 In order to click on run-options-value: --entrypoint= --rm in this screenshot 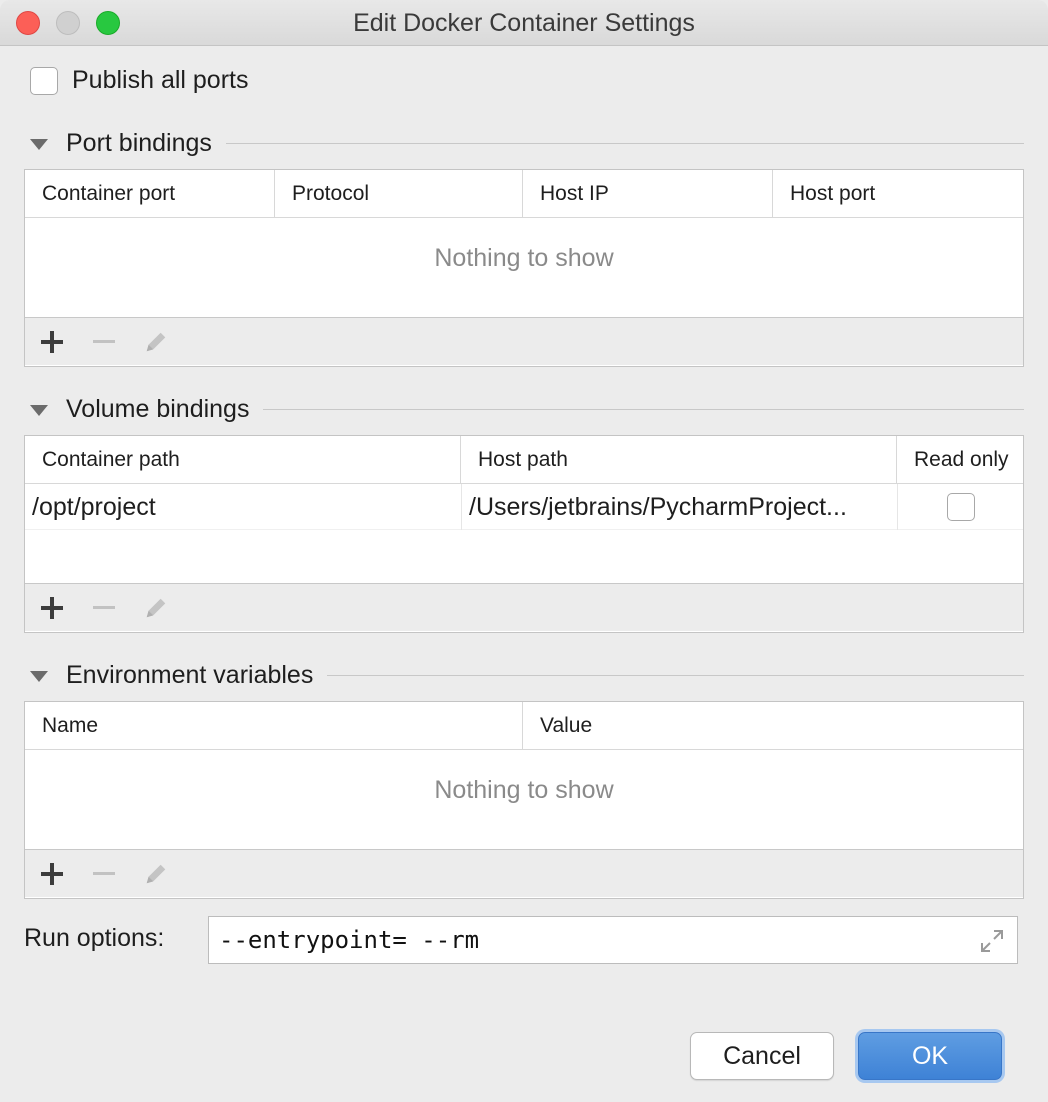, I will do `click(349, 940)`.